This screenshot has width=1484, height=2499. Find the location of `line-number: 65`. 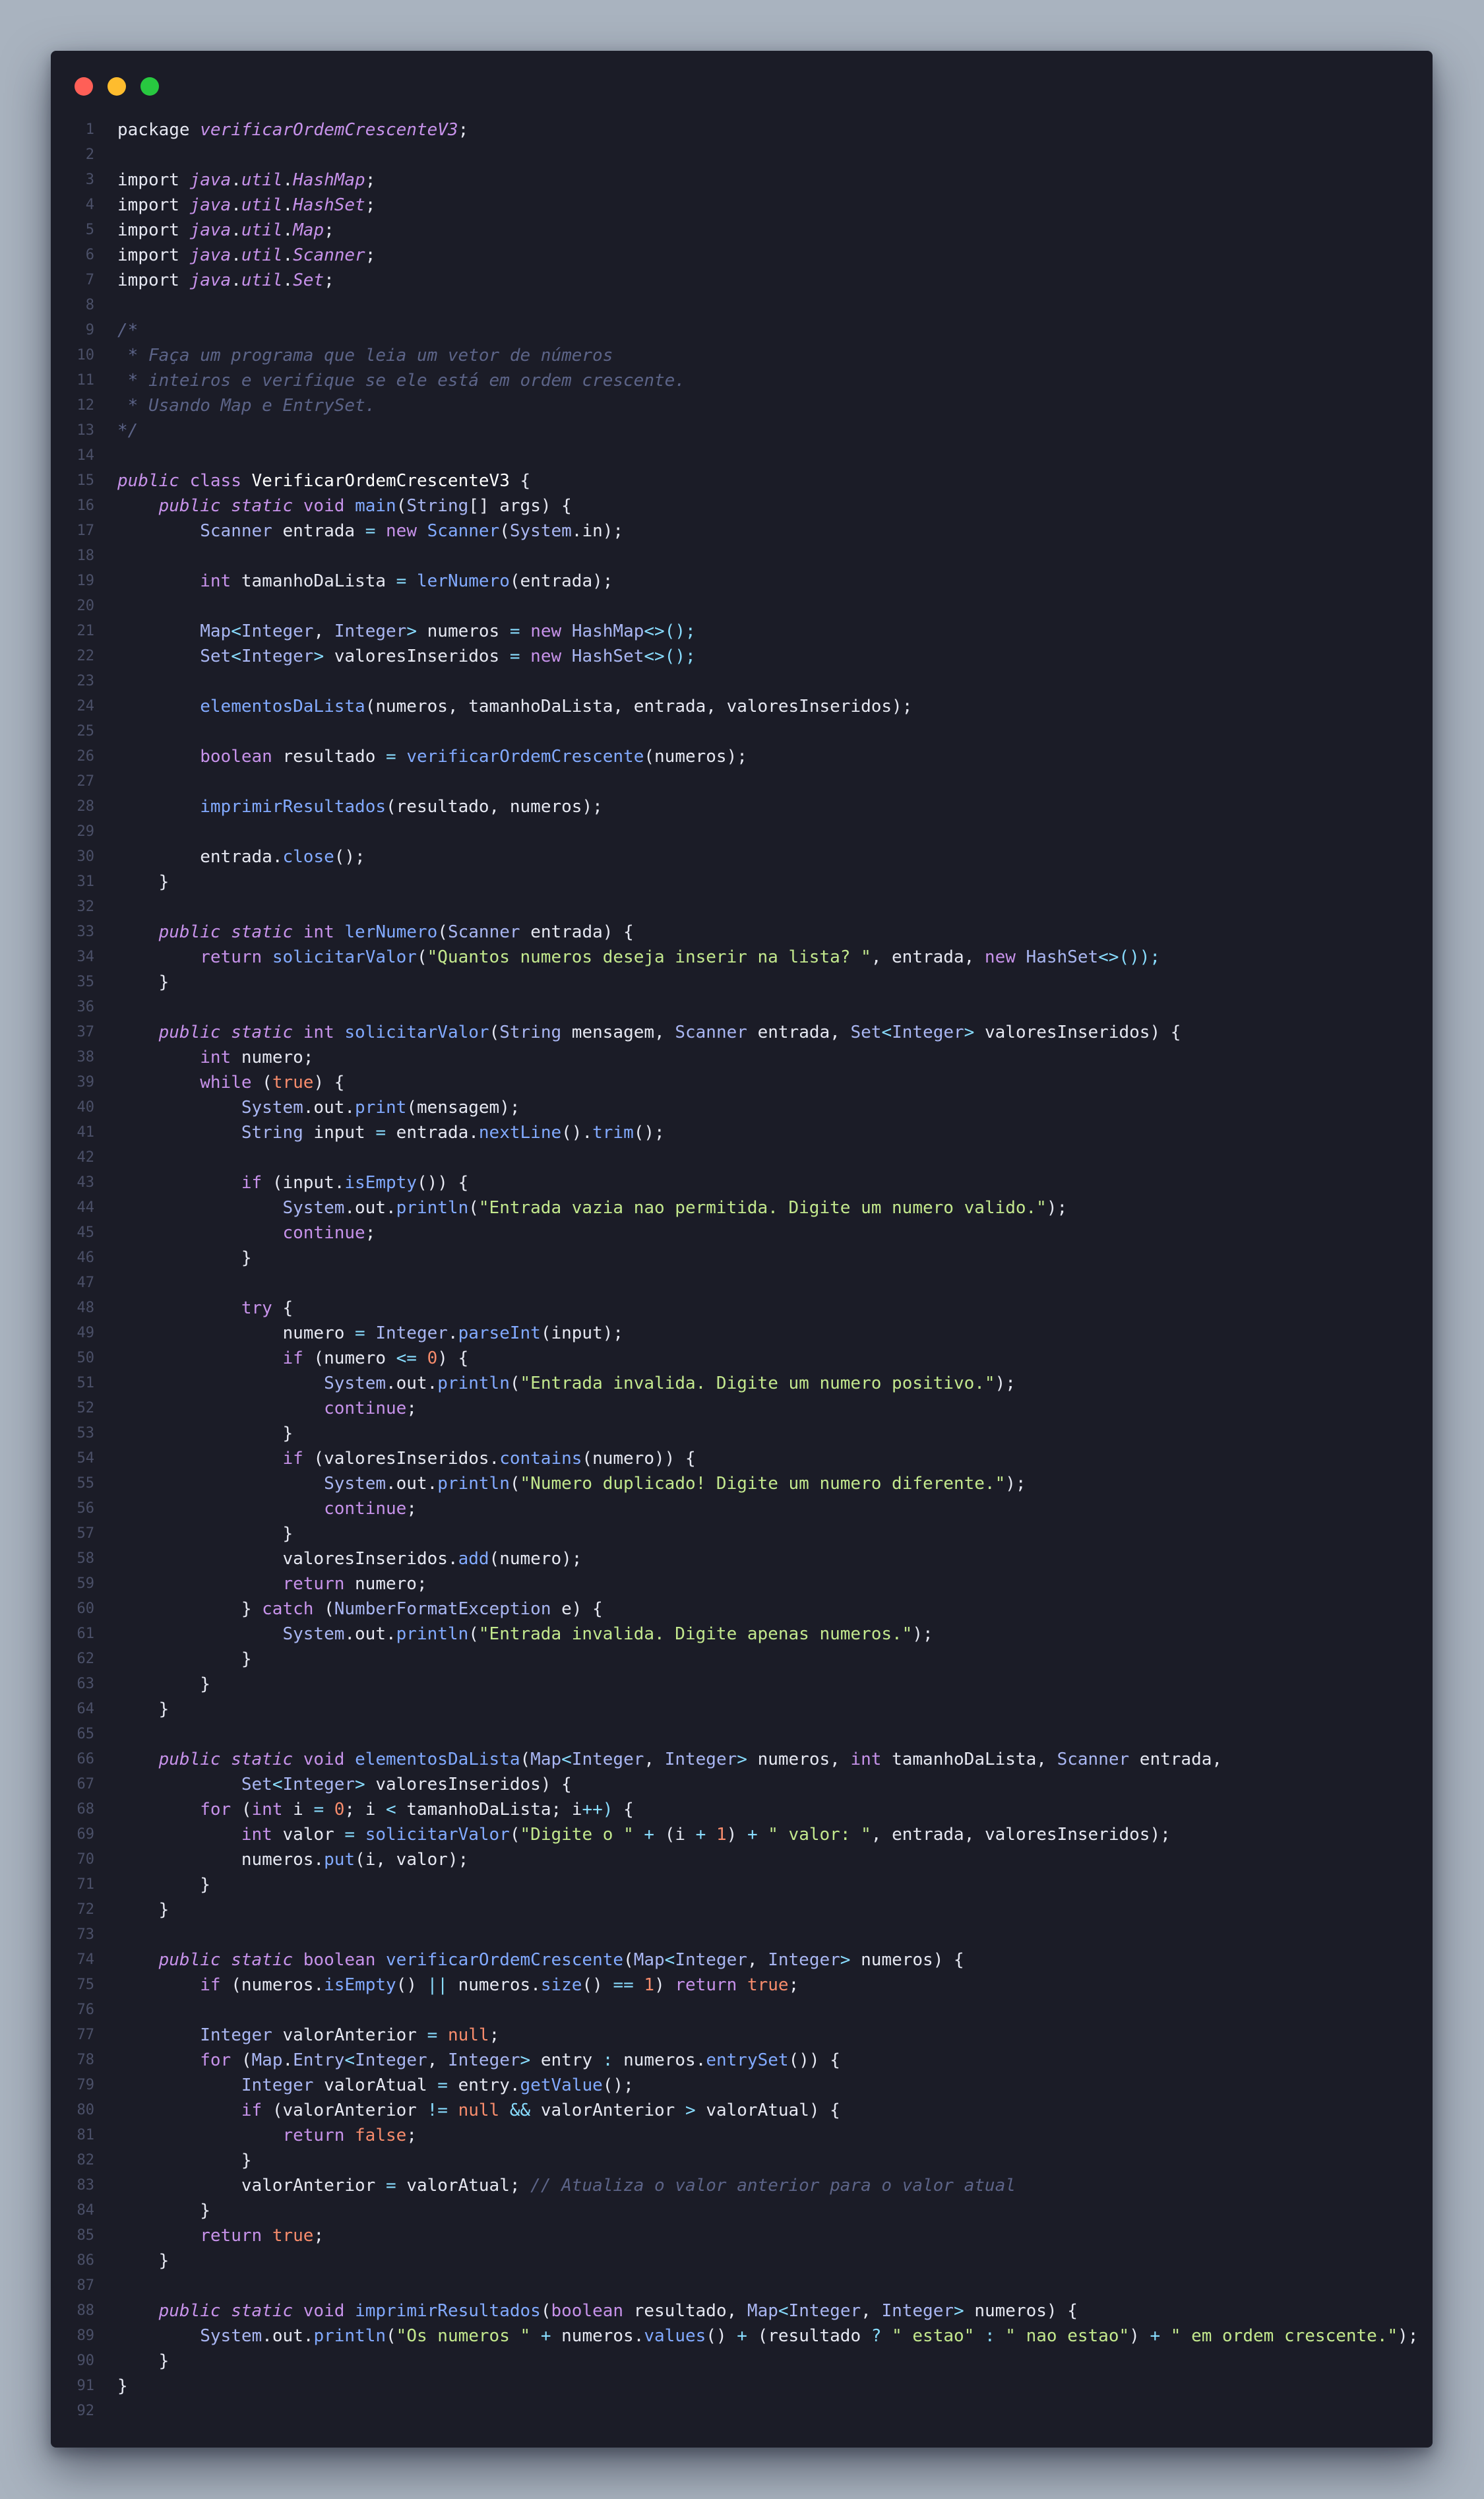

line-number: 65 is located at coordinates (86, 1734).